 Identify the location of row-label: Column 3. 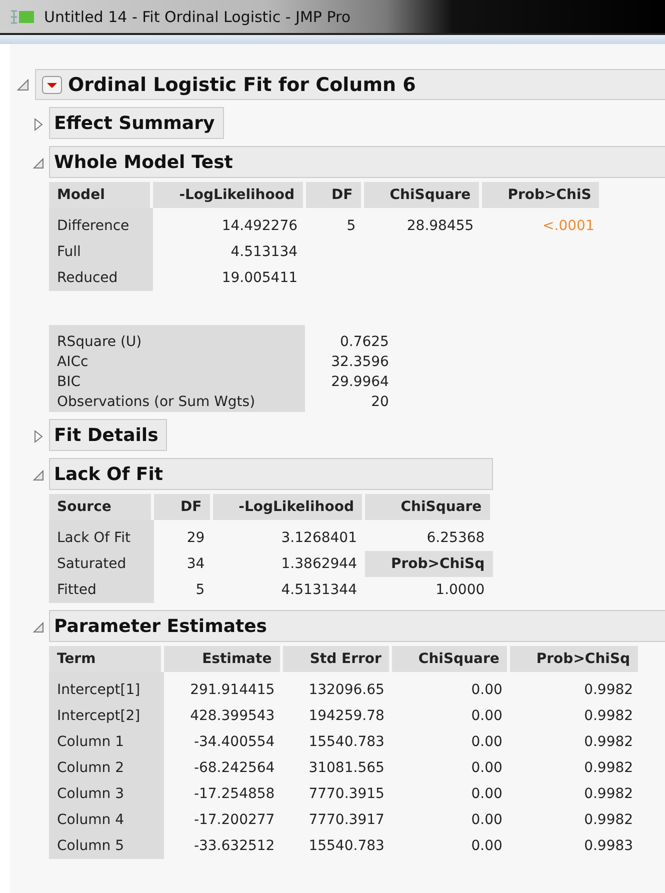
(106, 794).